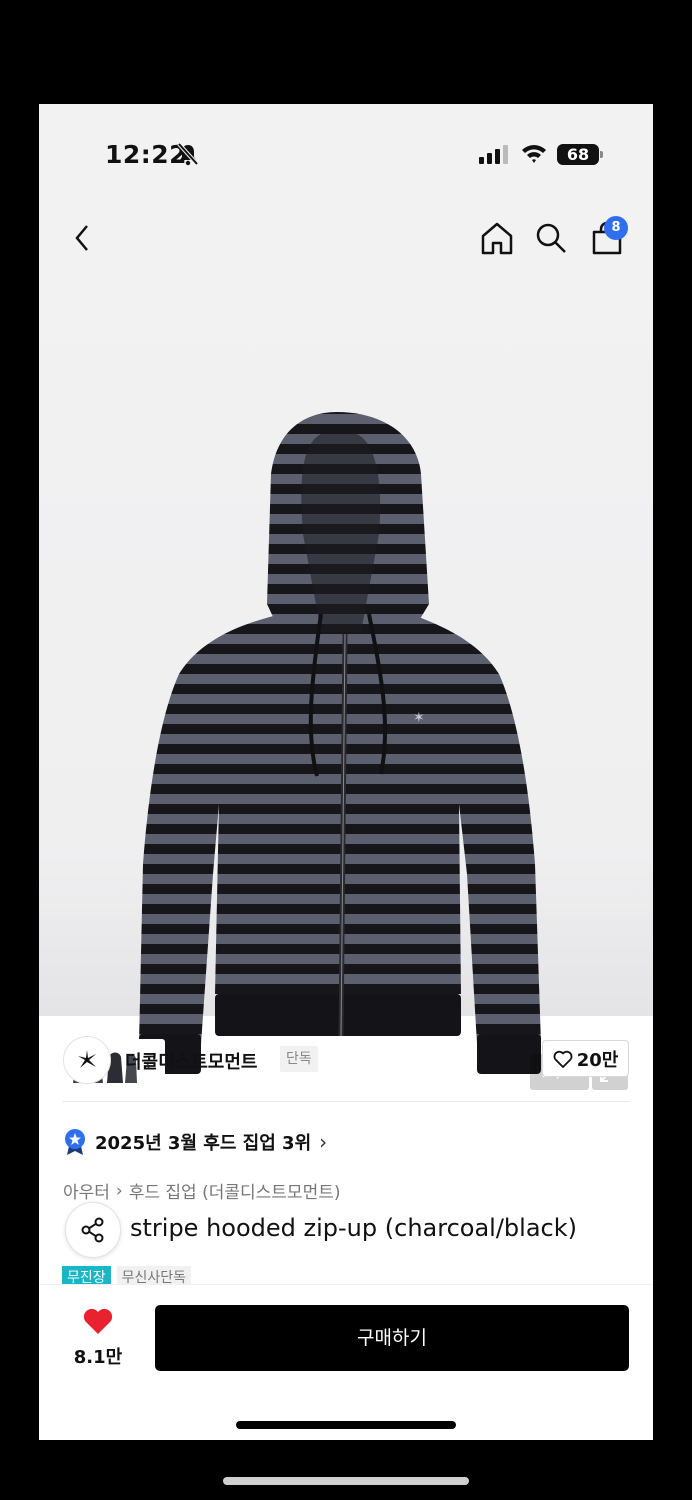 The image size is (692, 1500). I want to click on home-icon, so click(497, 238).